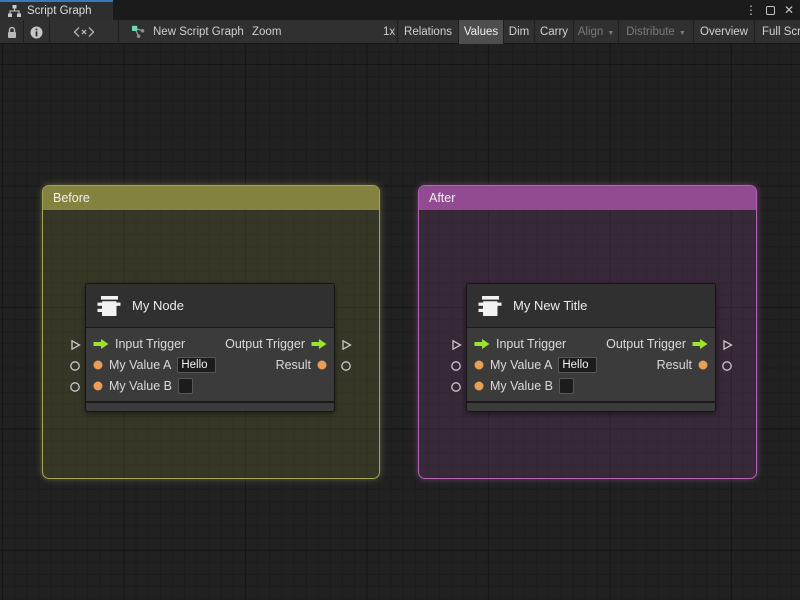 The image size is (800, 600). What do you see at coordinates (723, 32) in the screenshot?
I see `overview-button: Overview` at bounding box center [723, 32].